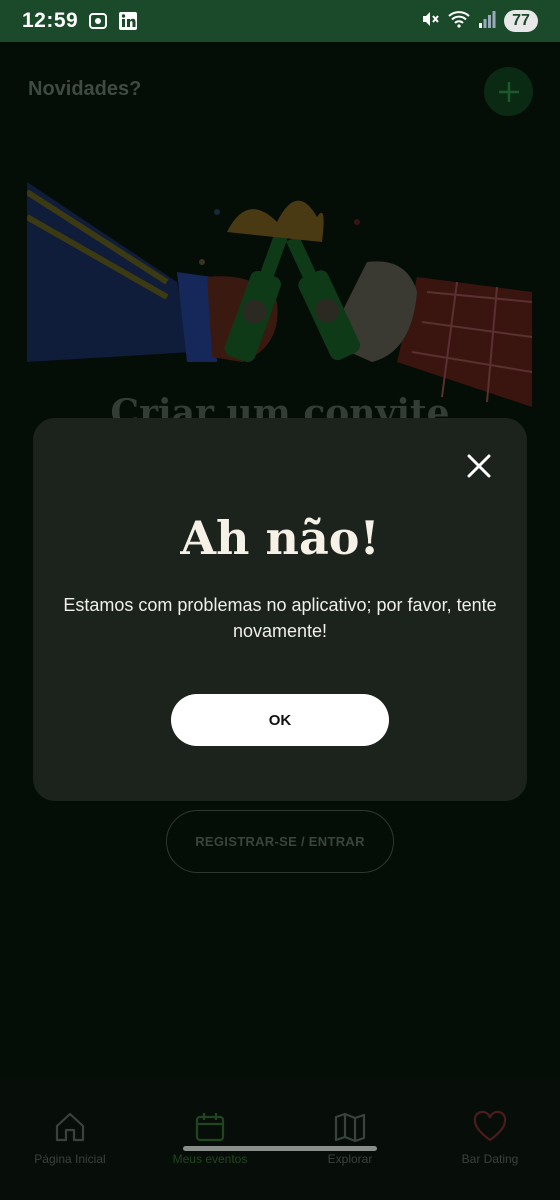 Image resolution: width=560 pixels, height=1200 pixels. I want to click on close-button, so click(479, 466).